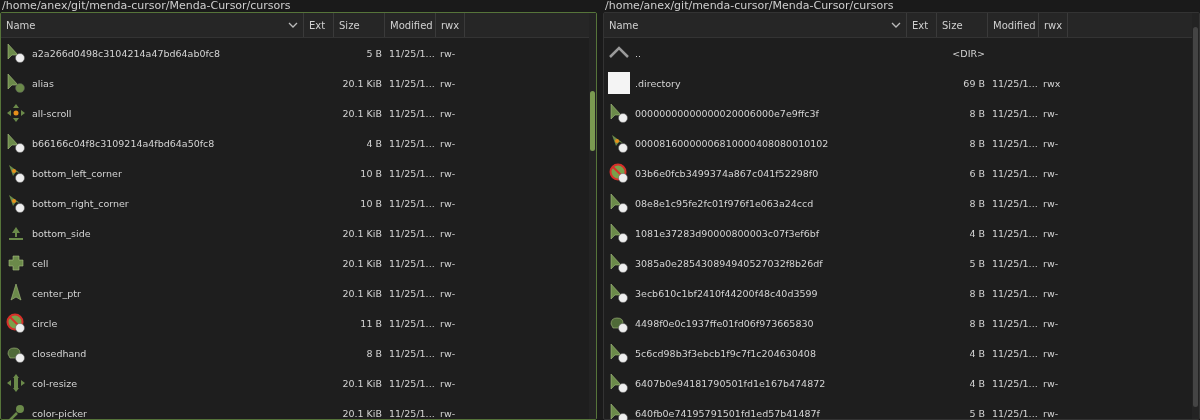  Describe the element at coordinates (977, 173) in the screenshot. I see `file-size: 6 B` at that location.